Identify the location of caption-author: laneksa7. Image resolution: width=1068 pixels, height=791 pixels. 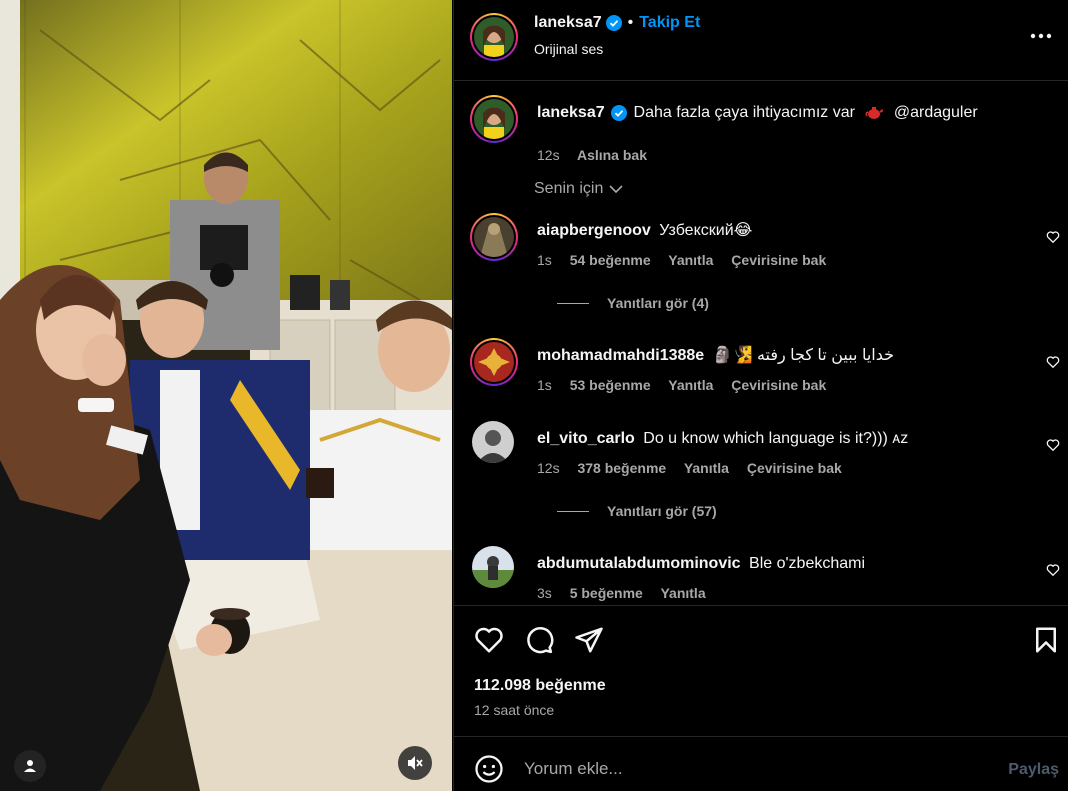
(571, 112).